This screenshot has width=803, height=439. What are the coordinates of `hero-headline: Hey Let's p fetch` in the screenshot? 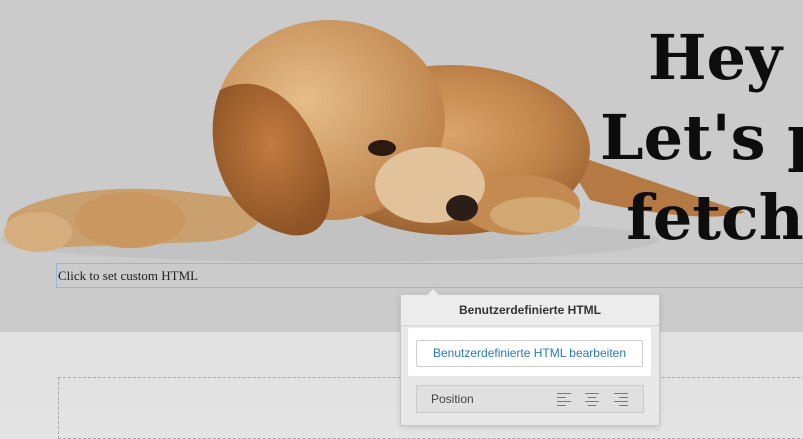 It's located at (701, 138).